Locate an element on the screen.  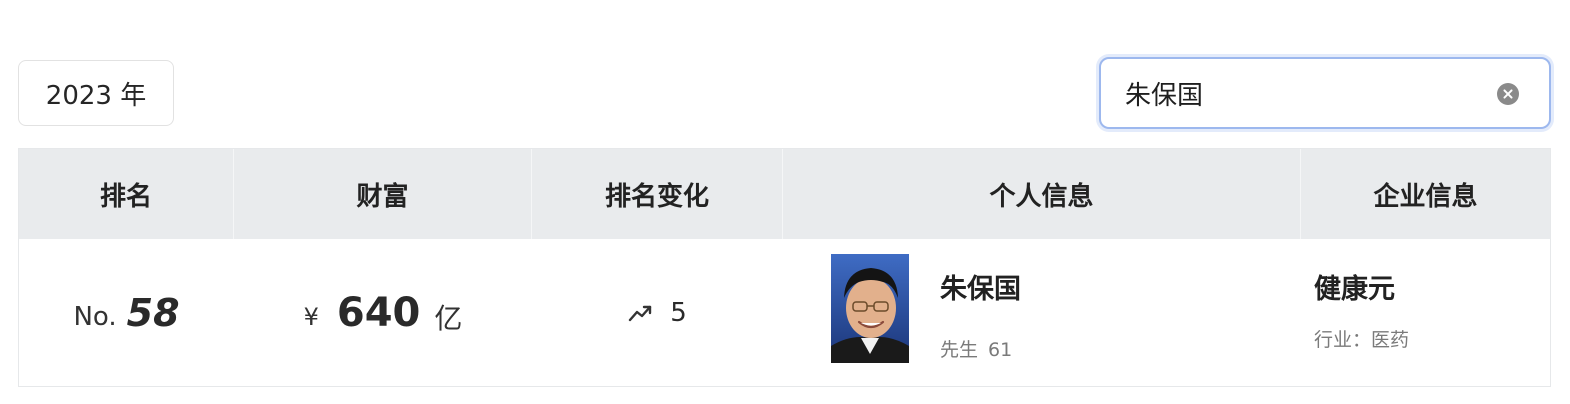
rank-change-value: 5 is located at coordinates (678, 312).